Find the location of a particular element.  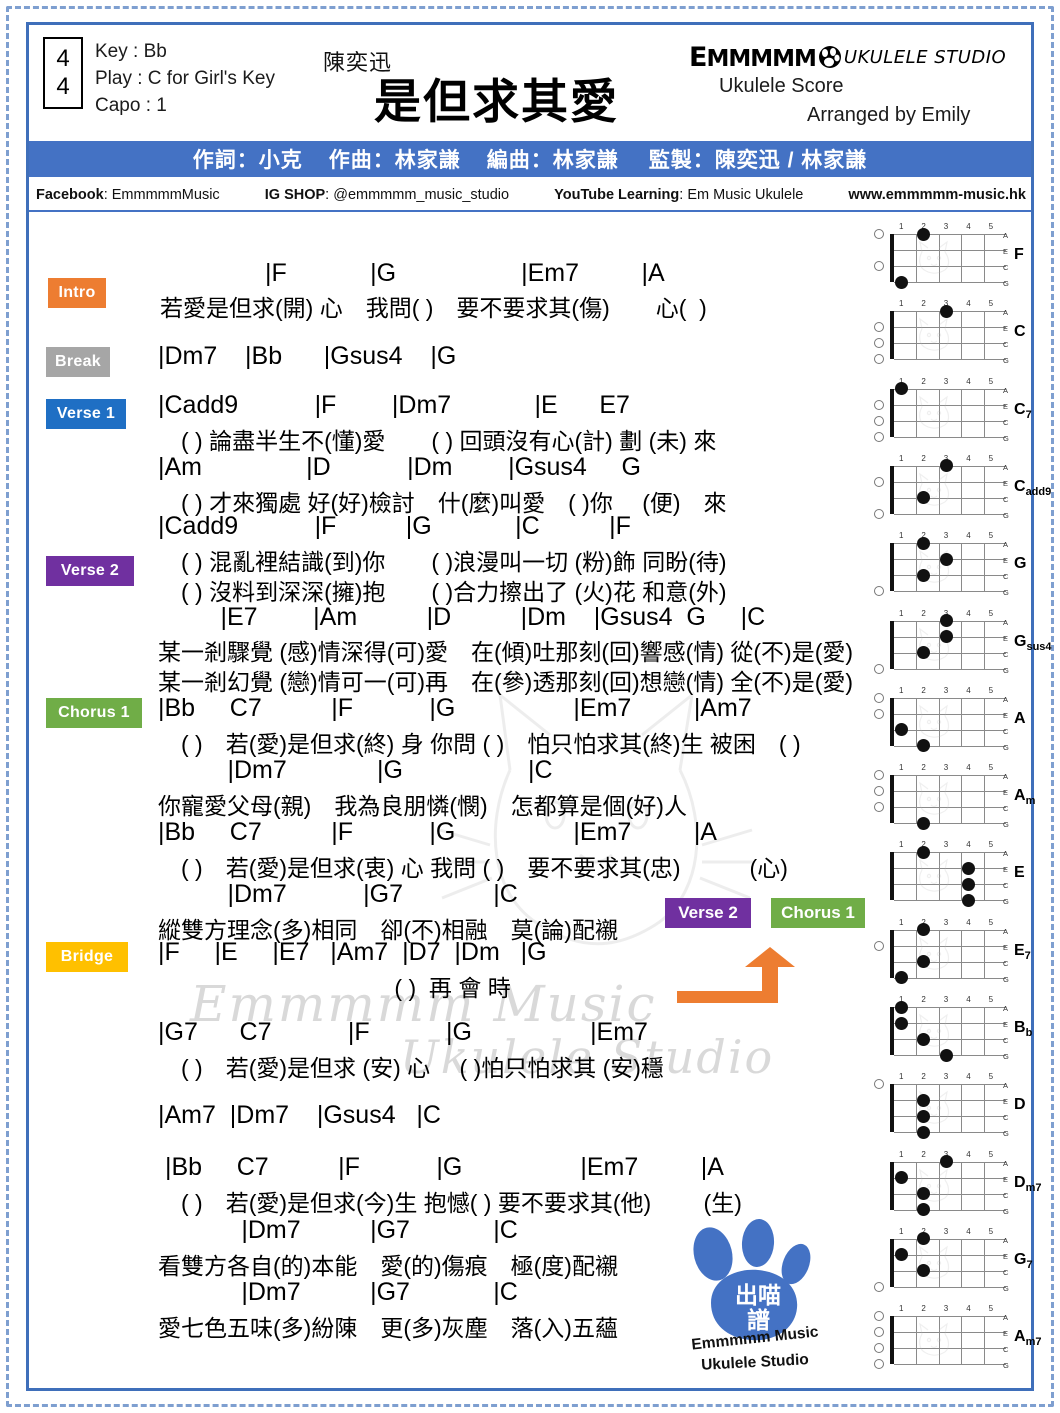

youtube-link: YouTube Learning: Em Music Ukulele is located at coordinates (678, 195).